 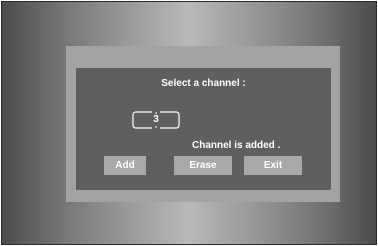 What do you see at coordinates (203, 83) in the screenshot?
I see `dialog-title: Select a channel :` at bounding box center [203, 83].